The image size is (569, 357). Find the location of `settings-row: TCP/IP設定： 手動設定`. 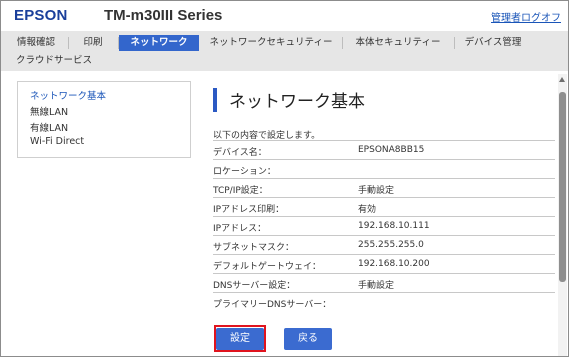

settings-row: TCP/IP設定： 手動設定 is located at coordinates (384, 188).